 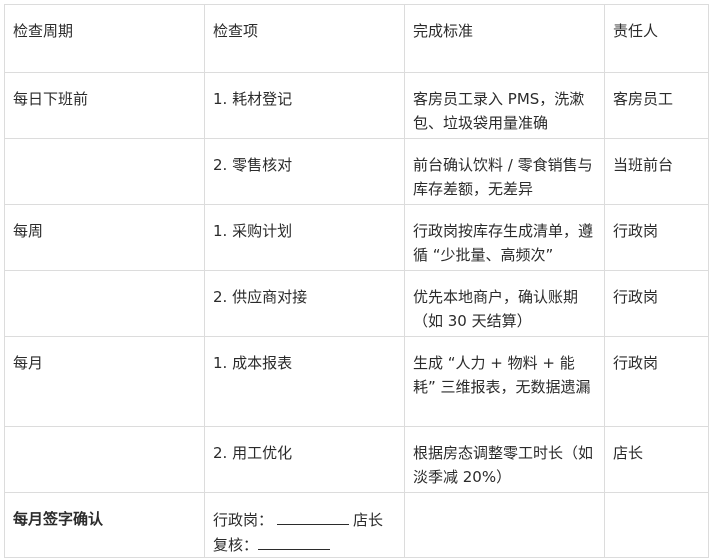 What do you see at coordinates (656, 171) in the screenshot?
I see `row-cell-owner: 当班前台` at bounding box center [656, 171].